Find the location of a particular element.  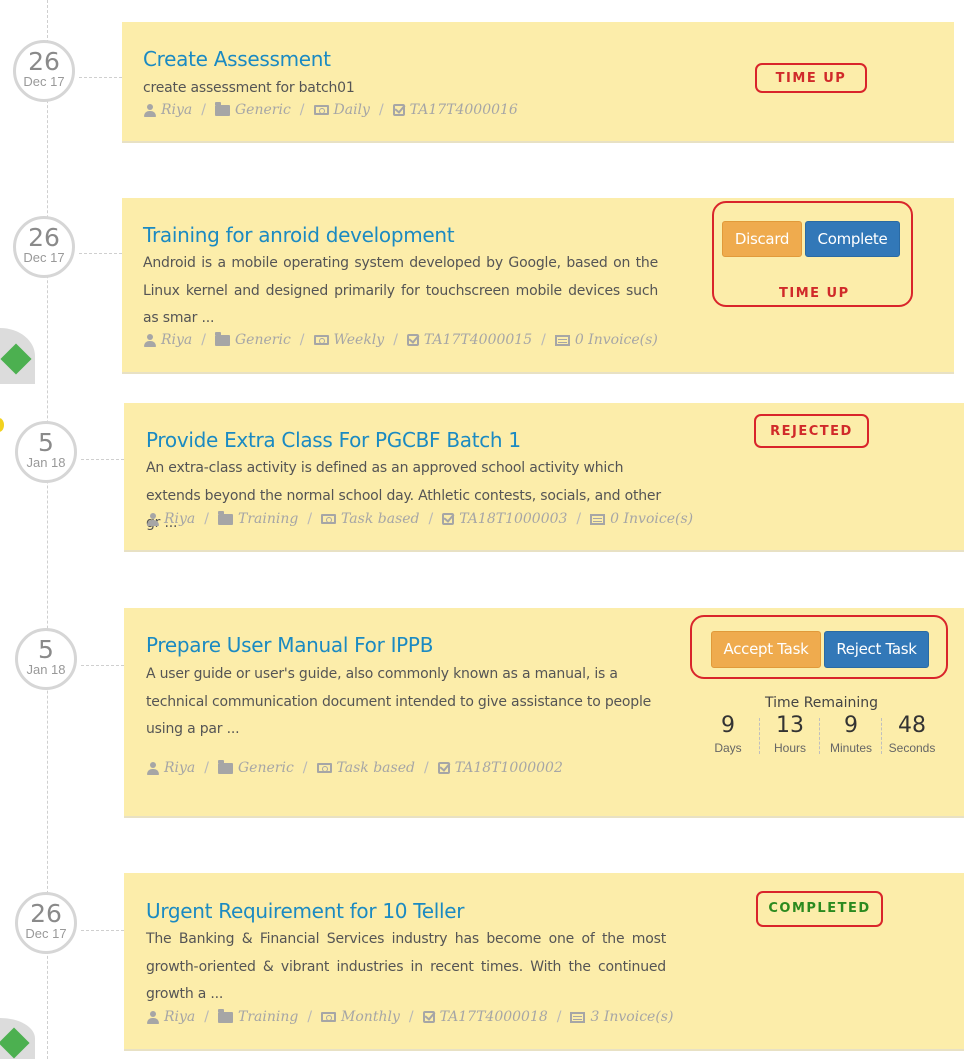

status-label: TIME UP is located at coordinates (814, 293).